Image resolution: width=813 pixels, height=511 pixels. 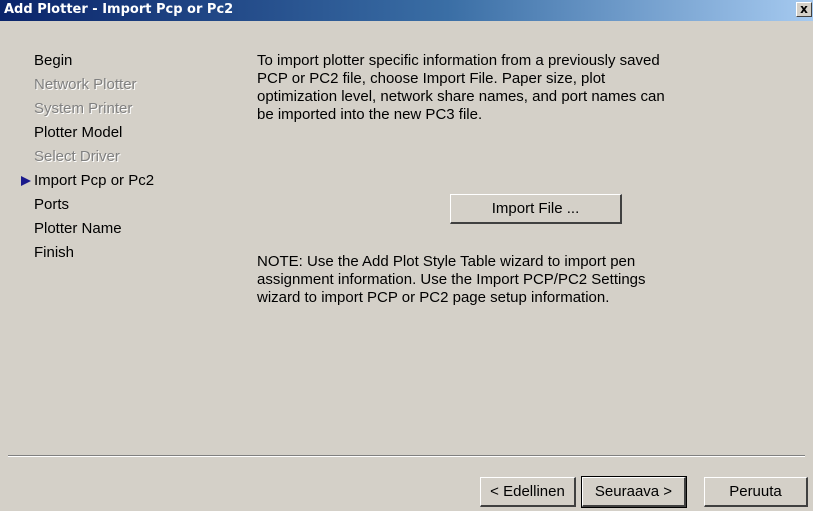 What do you see at coordinates (77, 156) in the screenshot?
I see `step-label: Select Driver` at bounding box center [77, 156].